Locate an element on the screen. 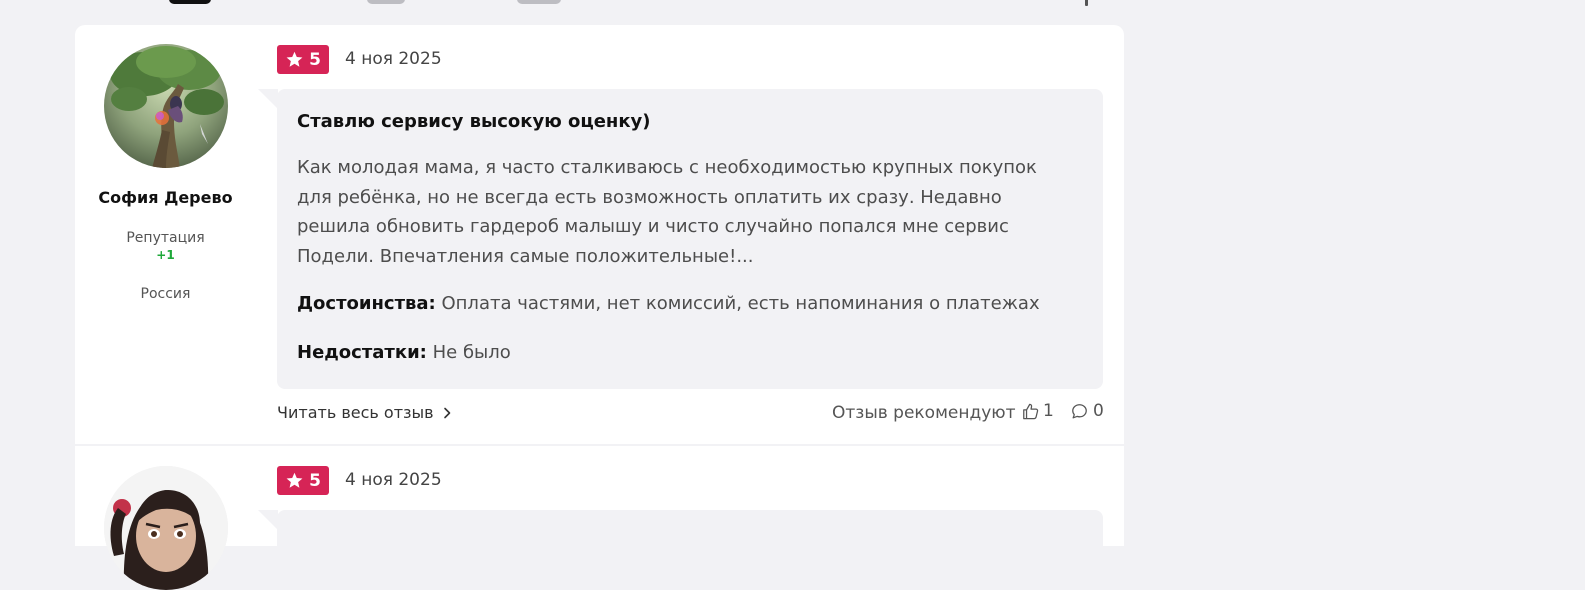 The height and width of the screenshot is (590, 1585). comments-button: 0 is located at coordinates (1087, 411).